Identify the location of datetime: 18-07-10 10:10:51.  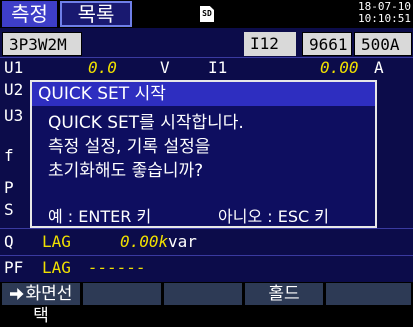
(384, 13).